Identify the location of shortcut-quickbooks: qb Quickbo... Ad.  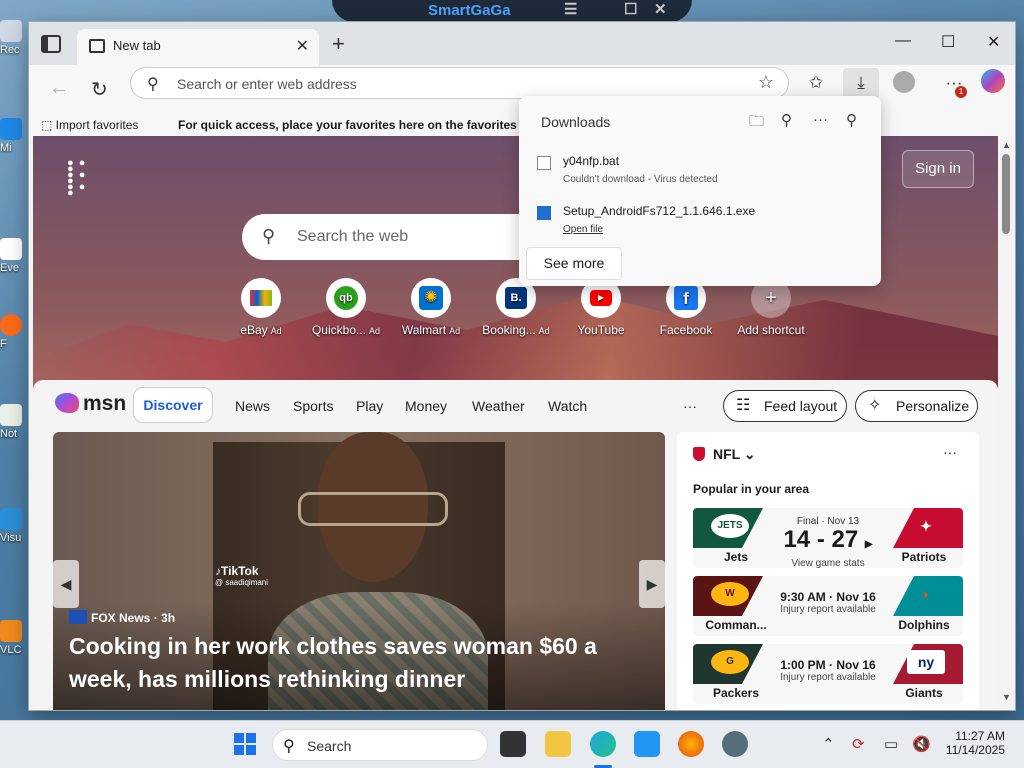
(346, 307).